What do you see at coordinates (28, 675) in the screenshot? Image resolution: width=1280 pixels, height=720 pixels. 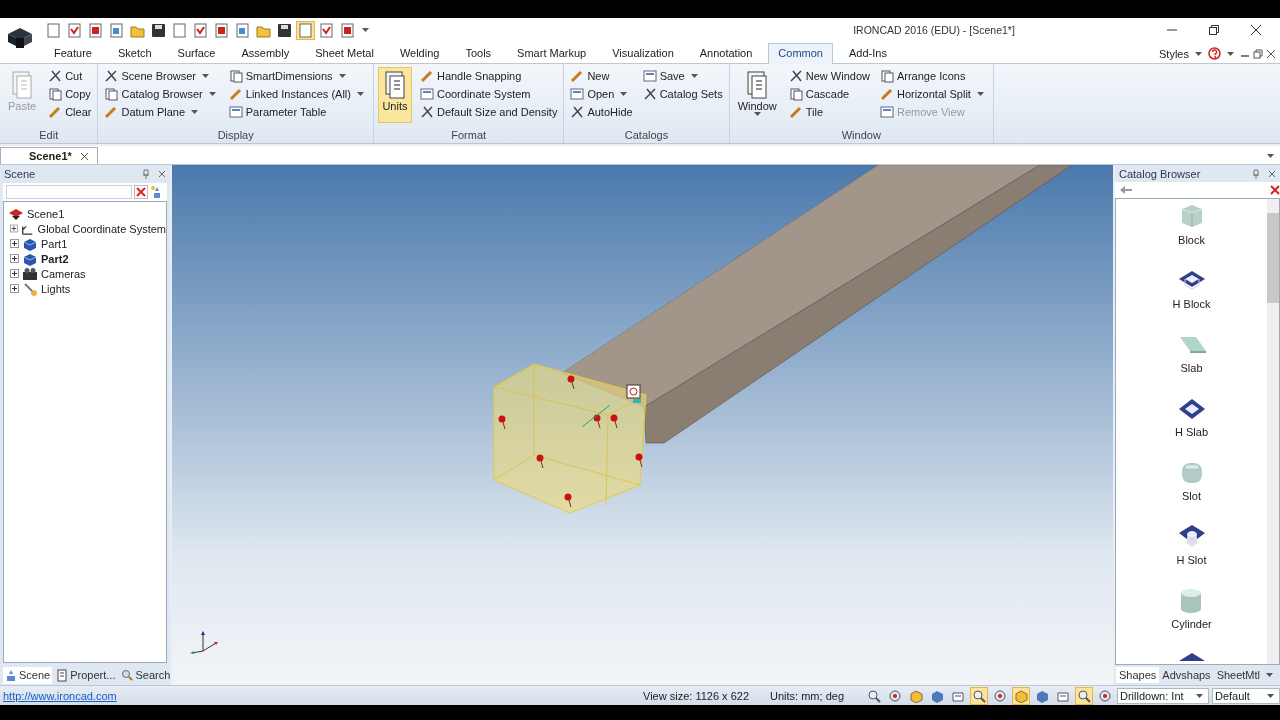 I see `panel-tab: Scene` at bounding box center [28, 675].